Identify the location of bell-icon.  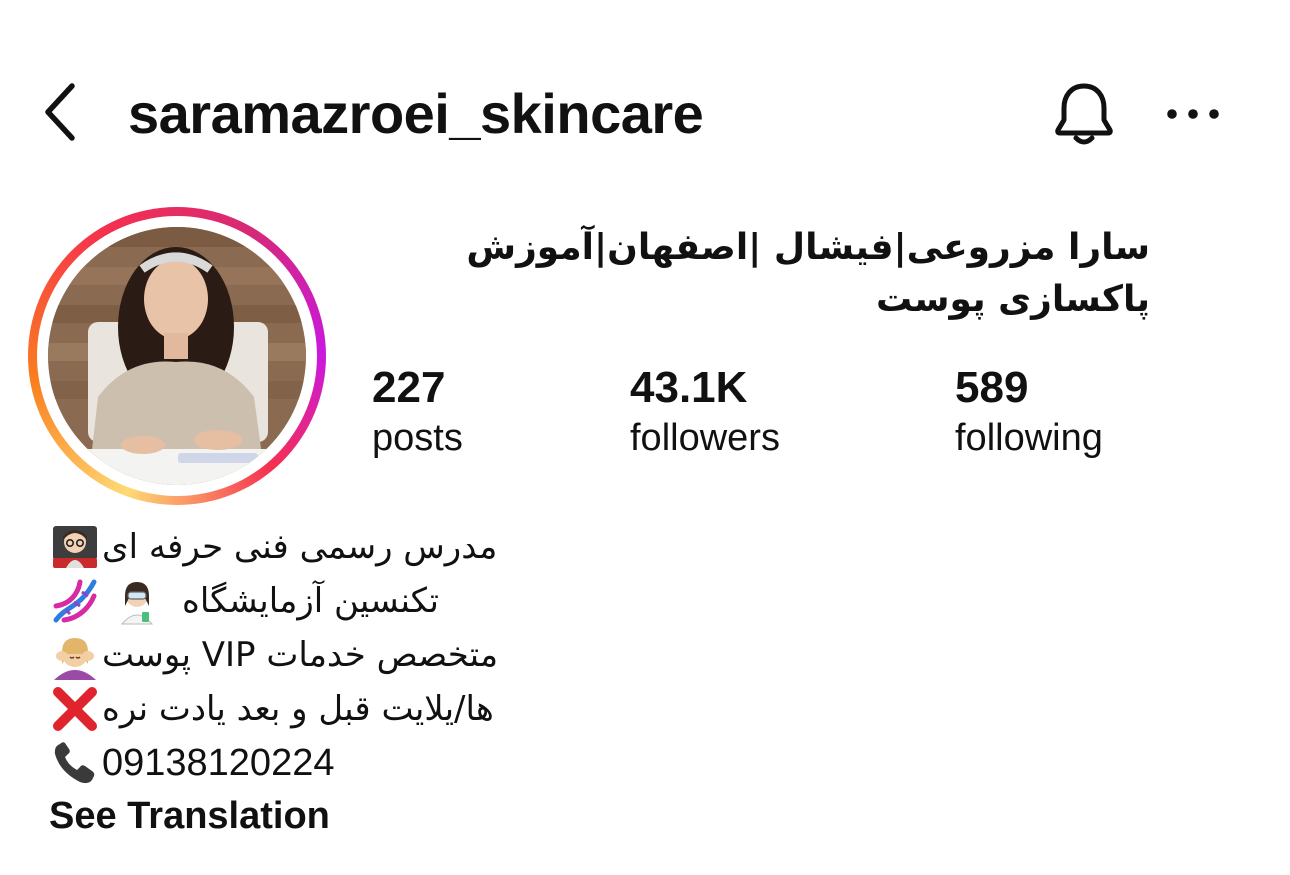
(1084, 114).